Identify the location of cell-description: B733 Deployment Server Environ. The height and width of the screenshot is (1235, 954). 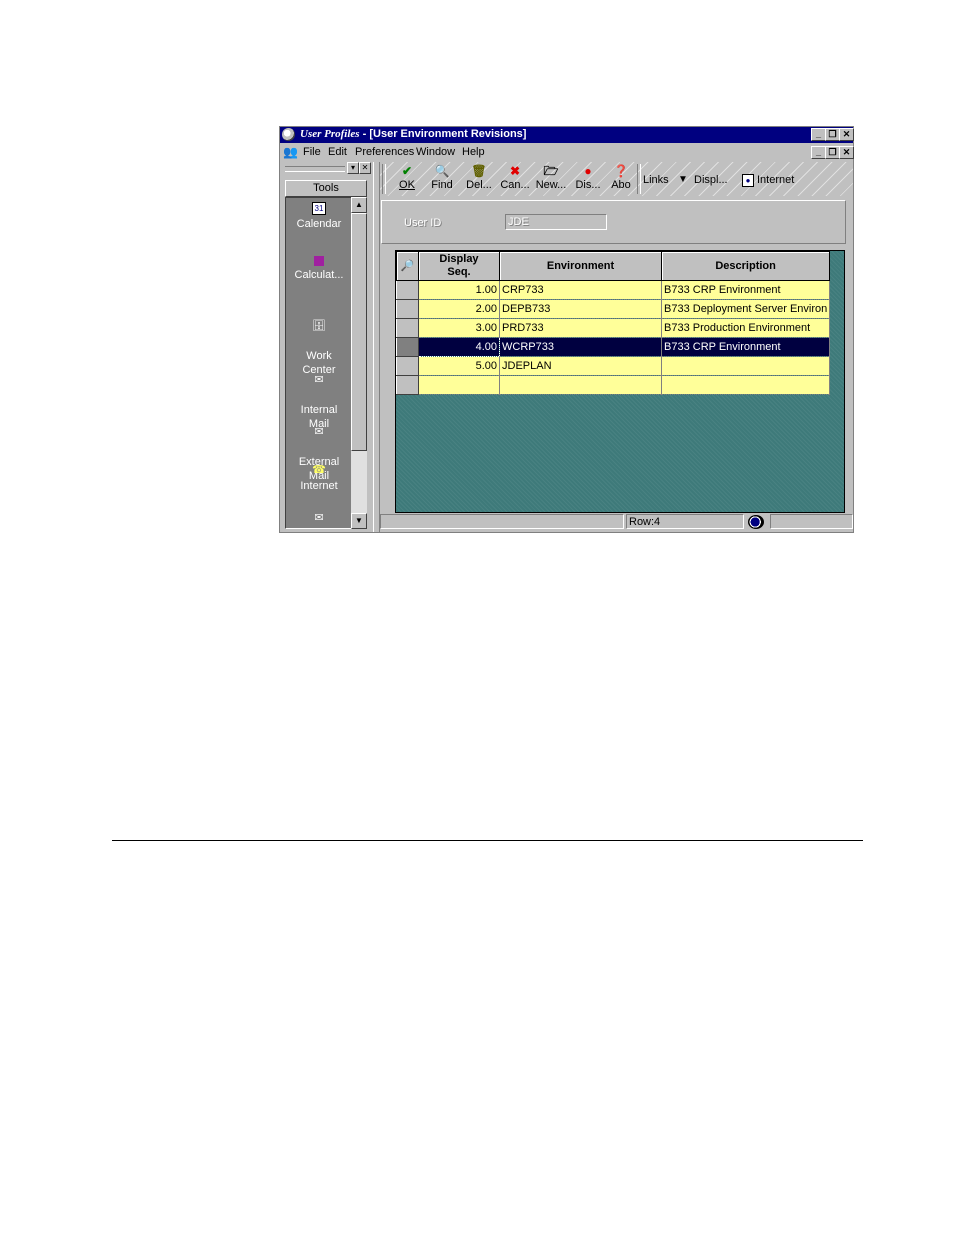
(746, 309).